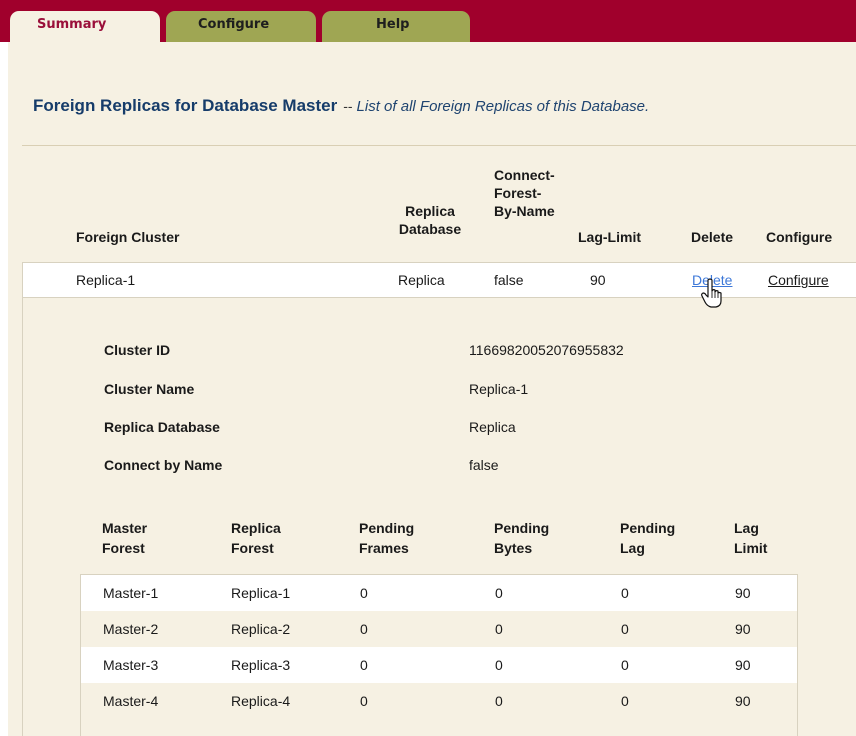  I want to click on master-forest-cell: Master-4, so click(131, 701).